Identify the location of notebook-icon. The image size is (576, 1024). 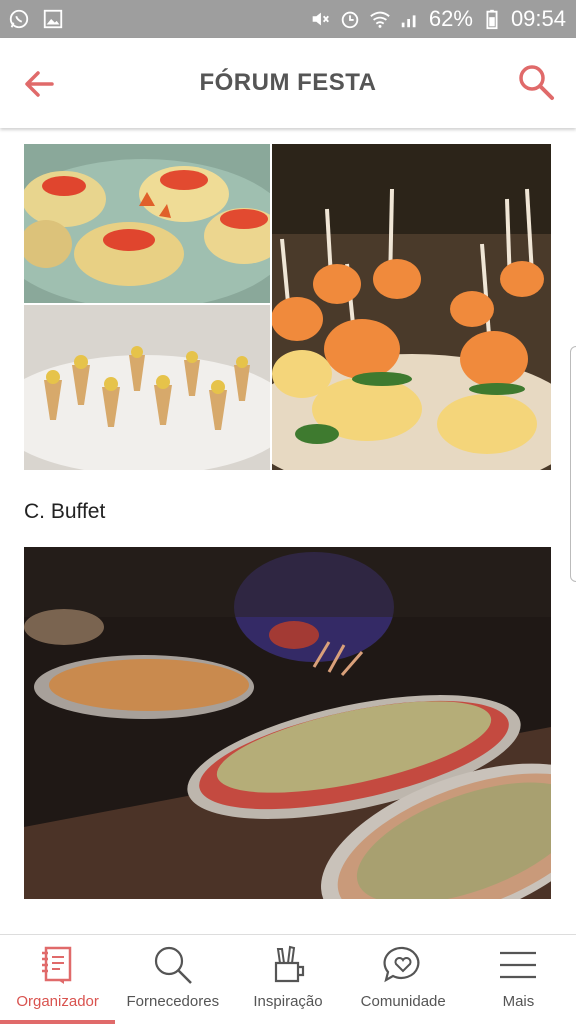
(56, 965).